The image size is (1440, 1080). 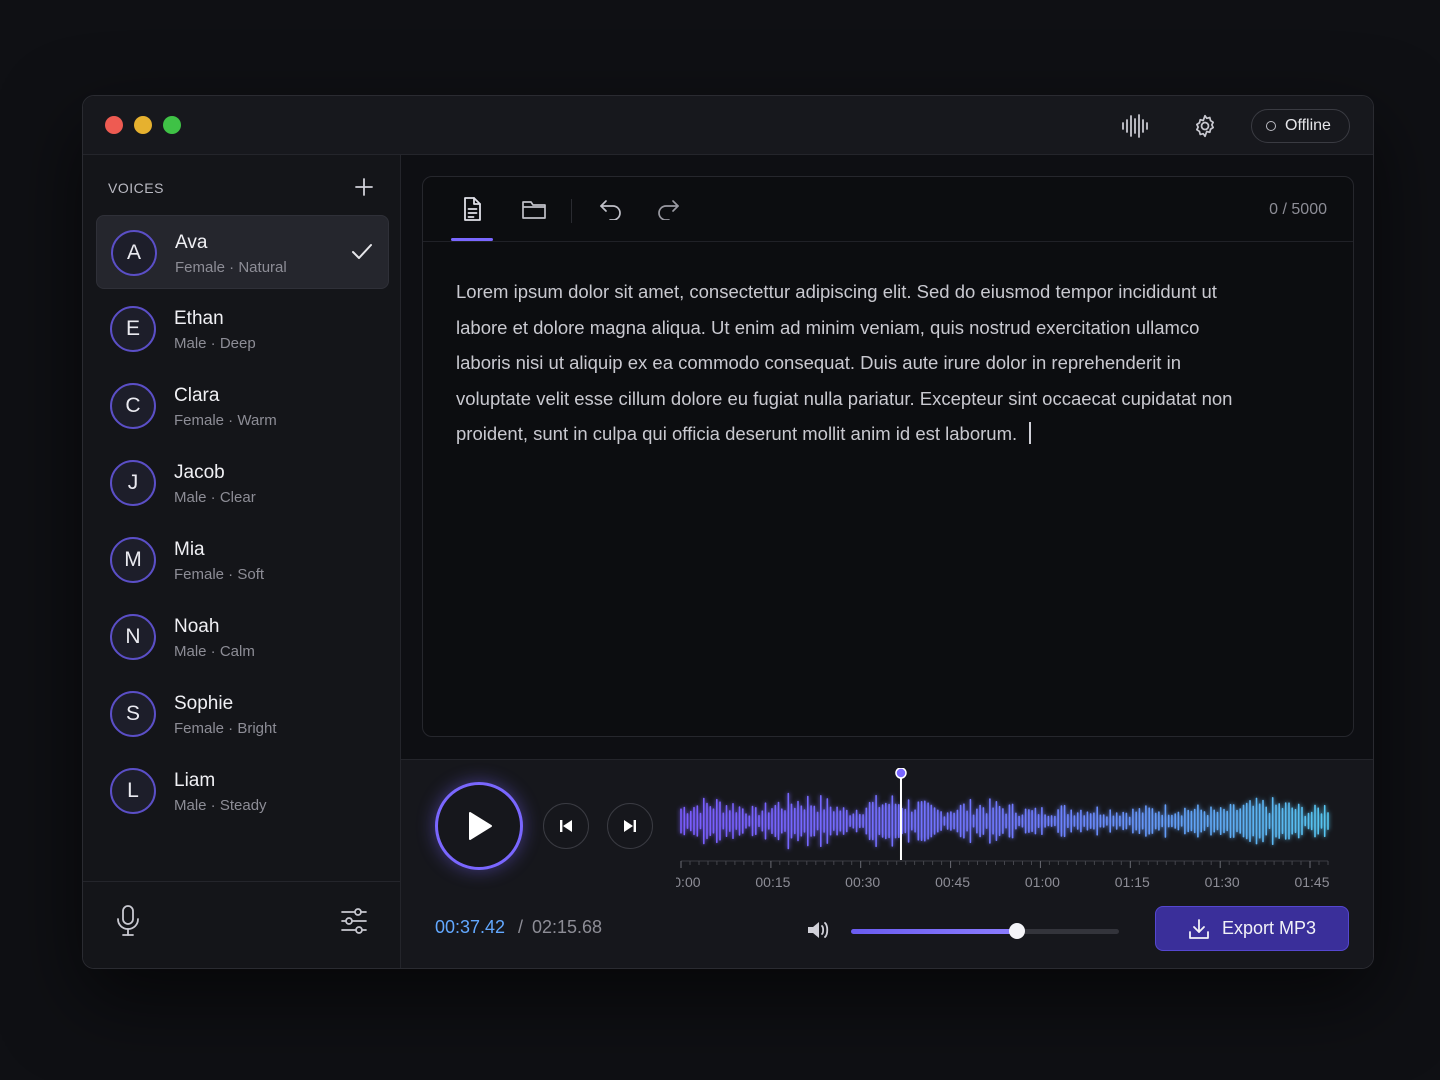 I want to click on voice-name: Clara, so click(x=197, y=395).